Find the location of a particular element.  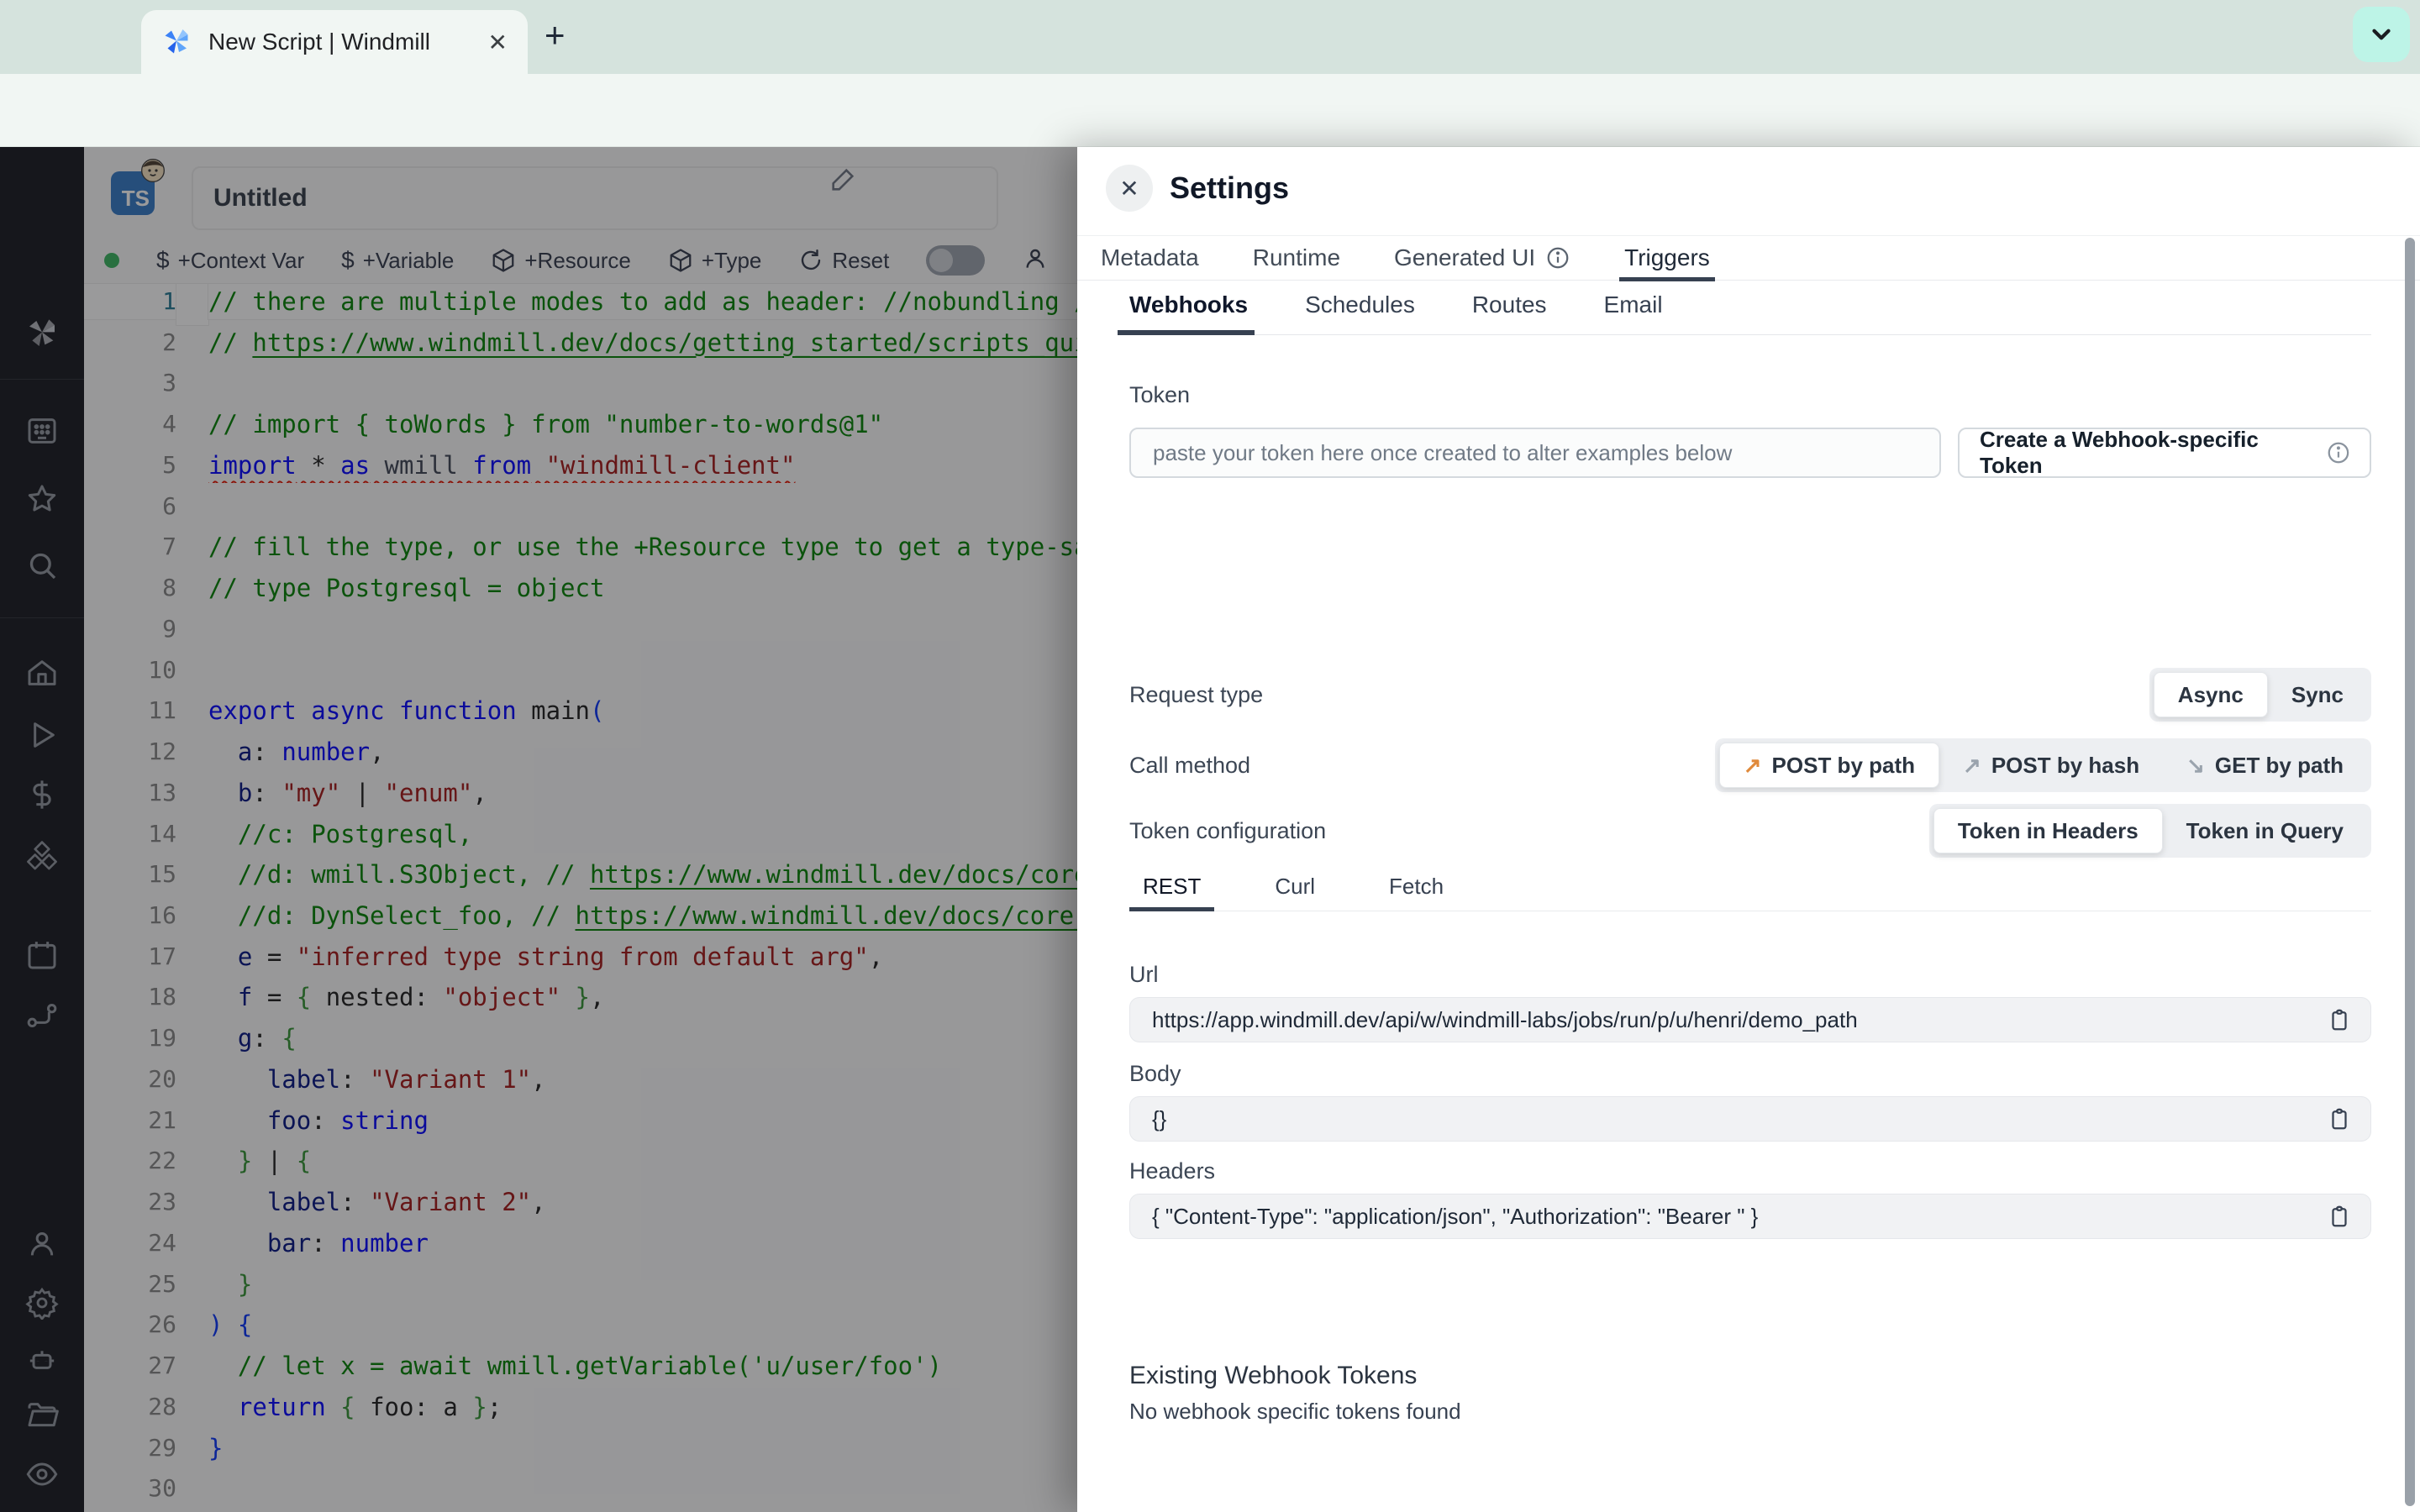

browser-tabstrip: New Script | Windmill ✕ + is located at coordinates (1210, 37).